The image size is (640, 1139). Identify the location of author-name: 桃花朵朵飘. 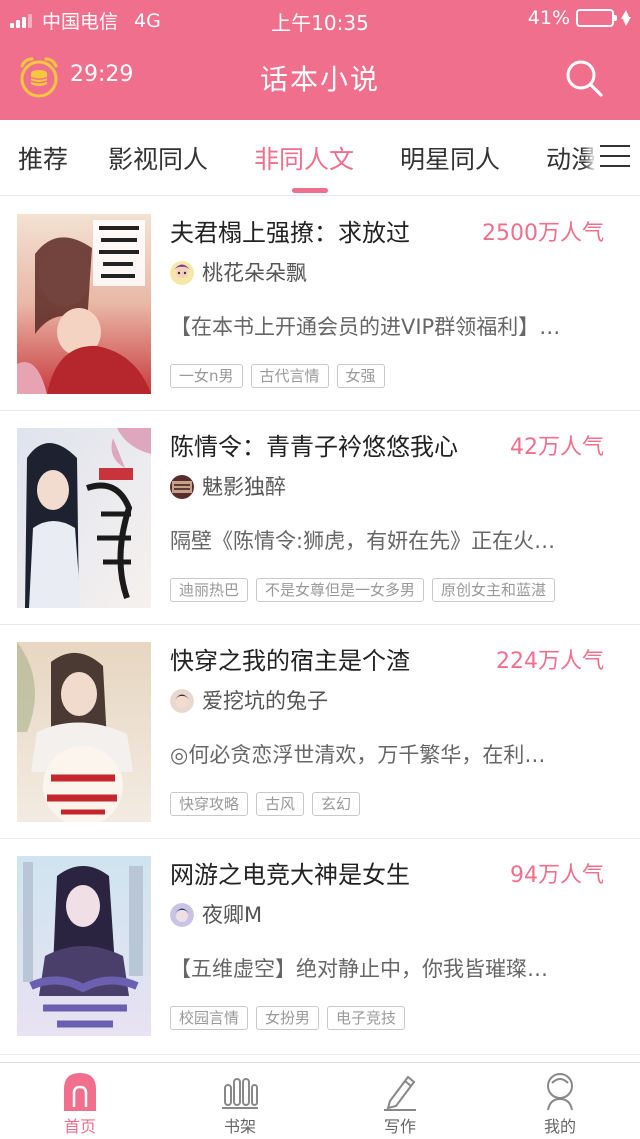
(254, 273).